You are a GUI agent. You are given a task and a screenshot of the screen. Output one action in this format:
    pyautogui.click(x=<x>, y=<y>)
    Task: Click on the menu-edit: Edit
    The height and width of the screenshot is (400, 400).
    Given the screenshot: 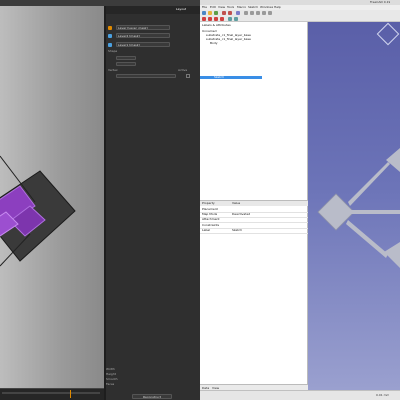 What is the action you would take?
    pyautogui.click(x=213, y=7)
    